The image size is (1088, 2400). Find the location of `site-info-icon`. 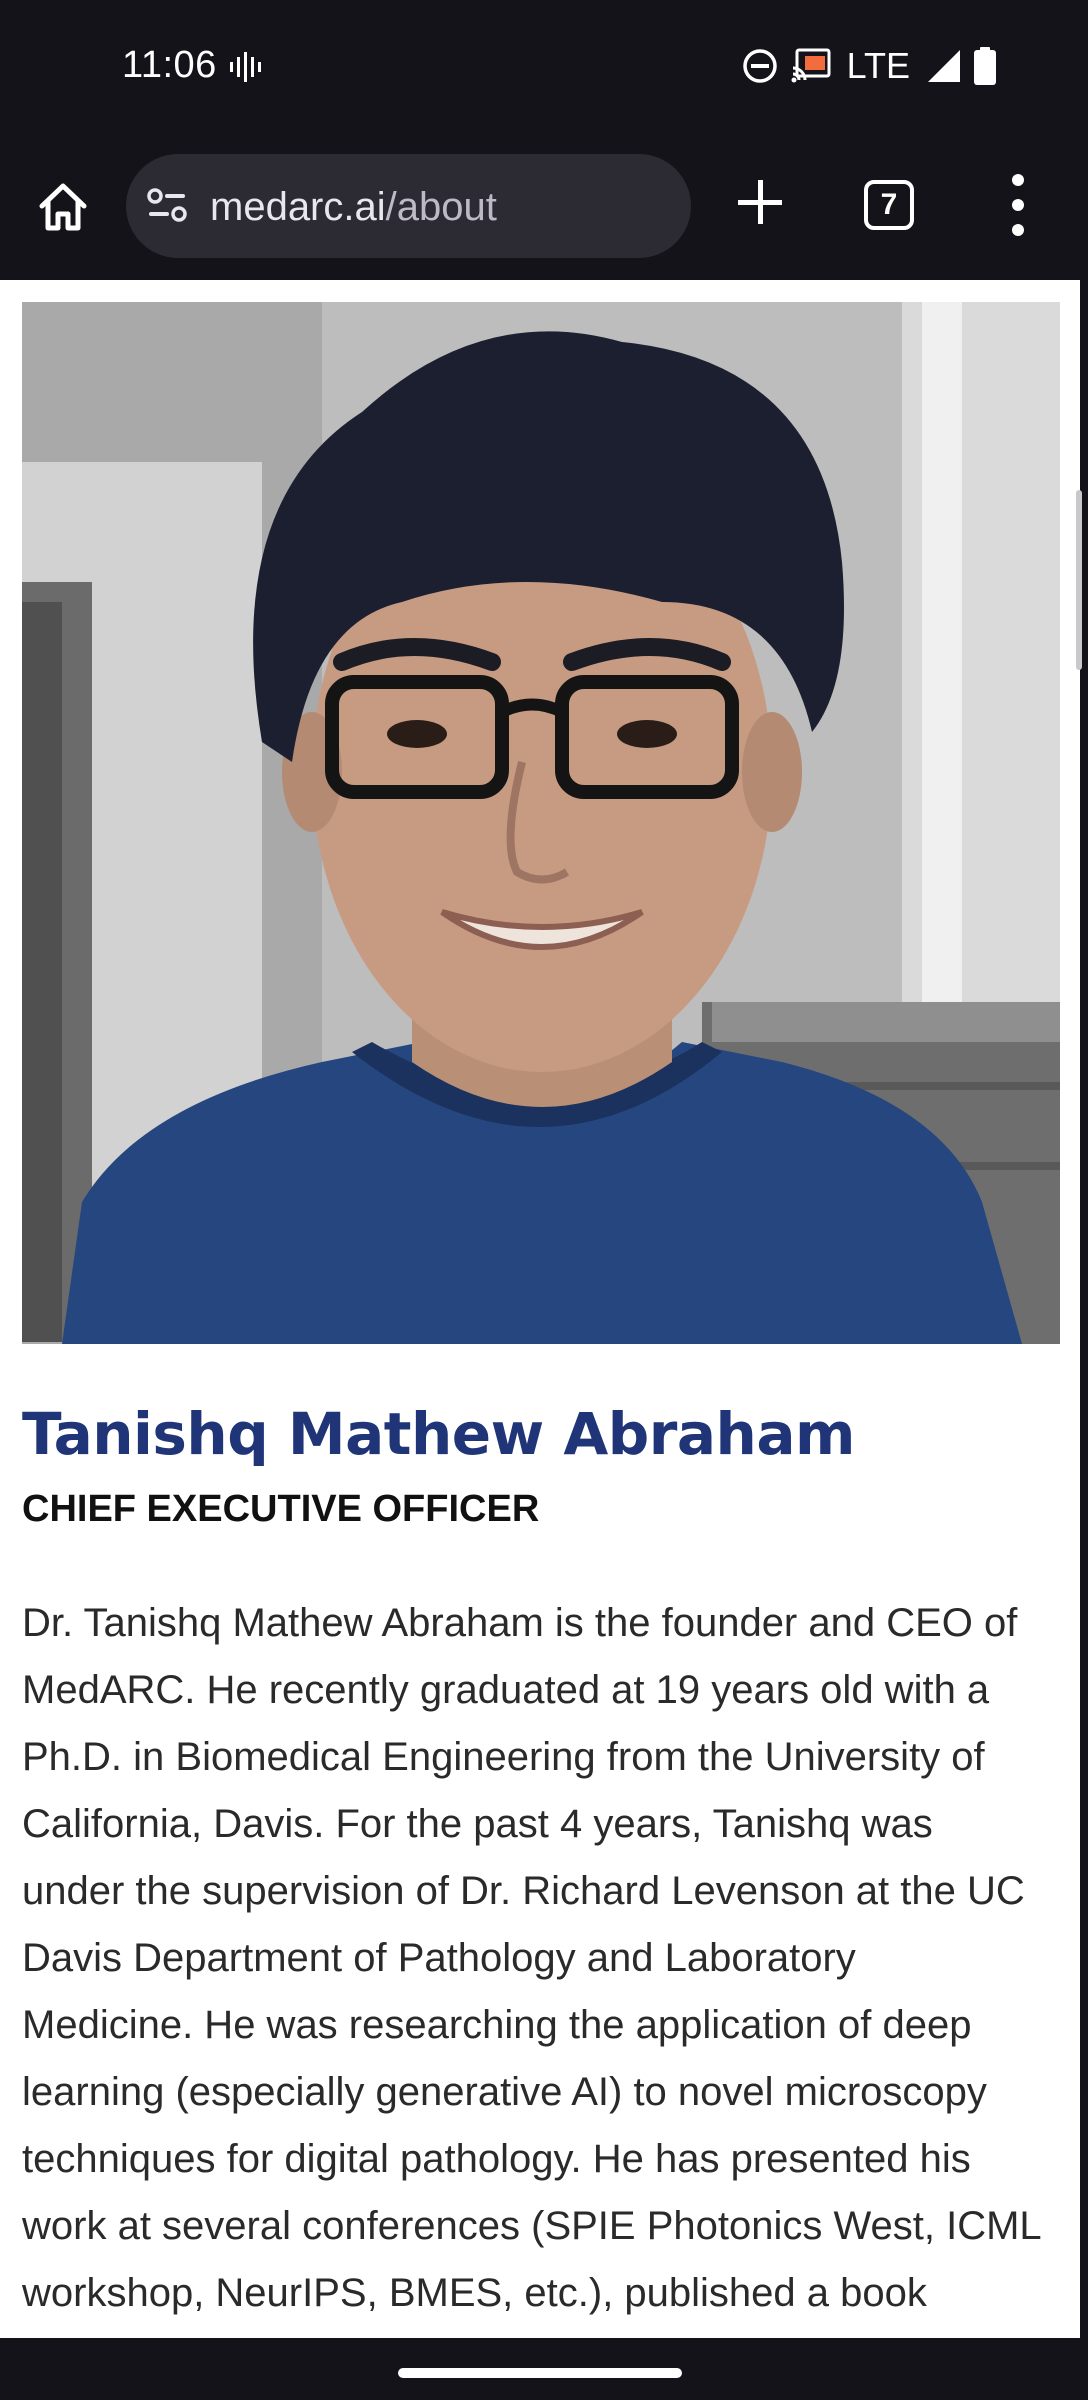

site-info-icon is located at coordinates (167, 205).